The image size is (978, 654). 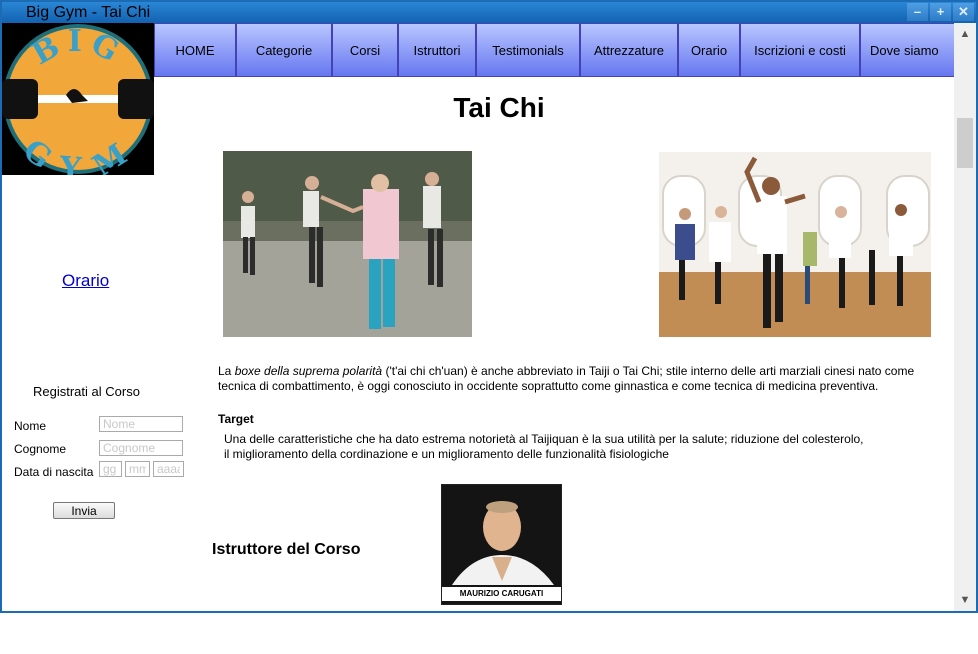 I want to click on nav-orario: Orario, so click(x=709, y=50).